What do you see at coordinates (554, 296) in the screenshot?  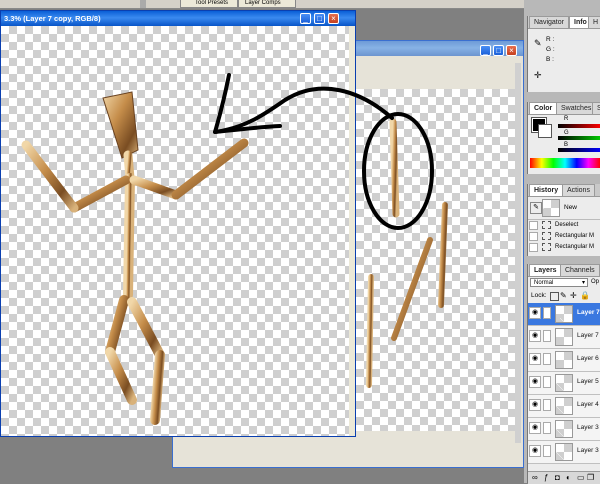 I see `lock-transparency-icon` at bounding box center [554, 296].